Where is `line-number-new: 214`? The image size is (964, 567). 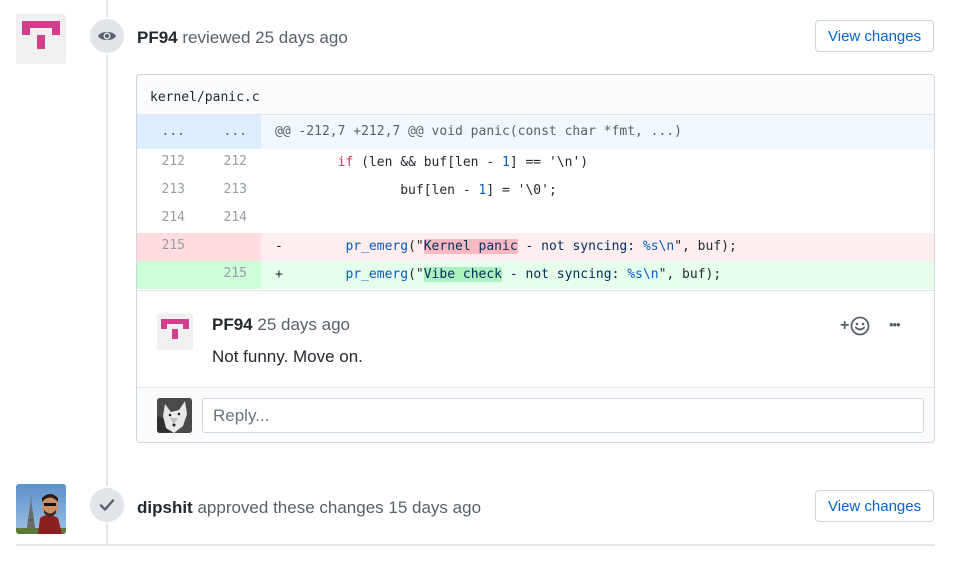
line-number-new: 214 is located at coordinates (230, 219).